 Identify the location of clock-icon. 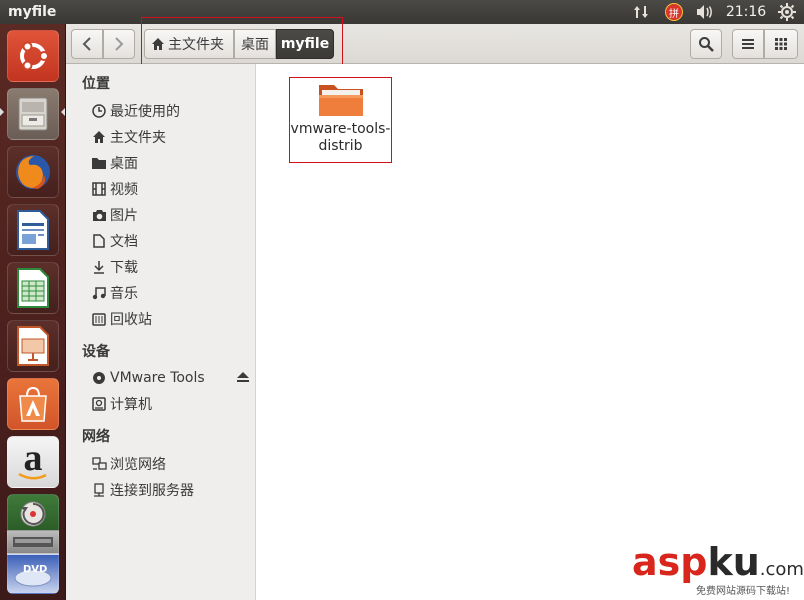
(99, 111).